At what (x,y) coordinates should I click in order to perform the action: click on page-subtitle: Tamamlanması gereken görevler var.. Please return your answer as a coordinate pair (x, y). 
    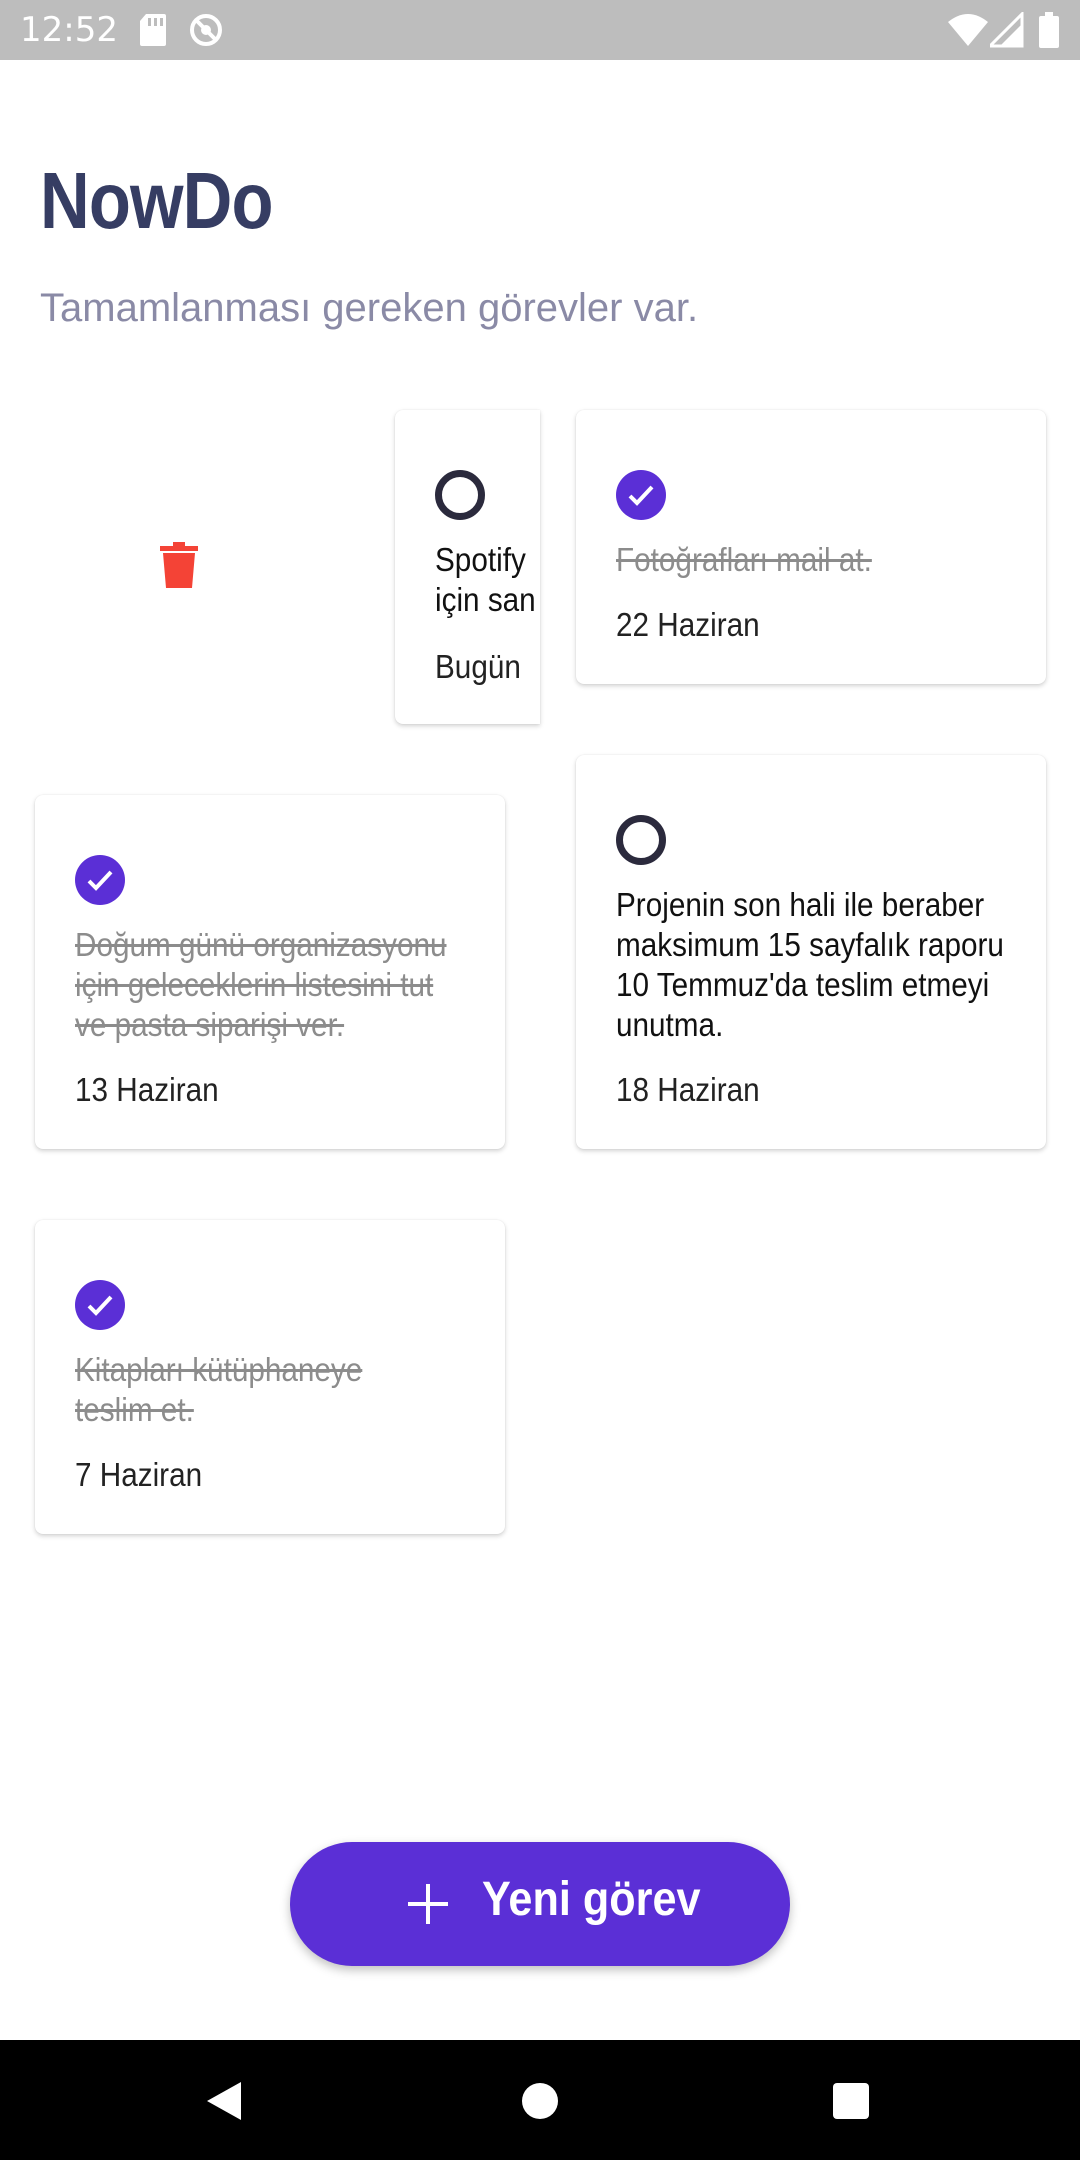
    Looking at the image, I should click on (369, 308).